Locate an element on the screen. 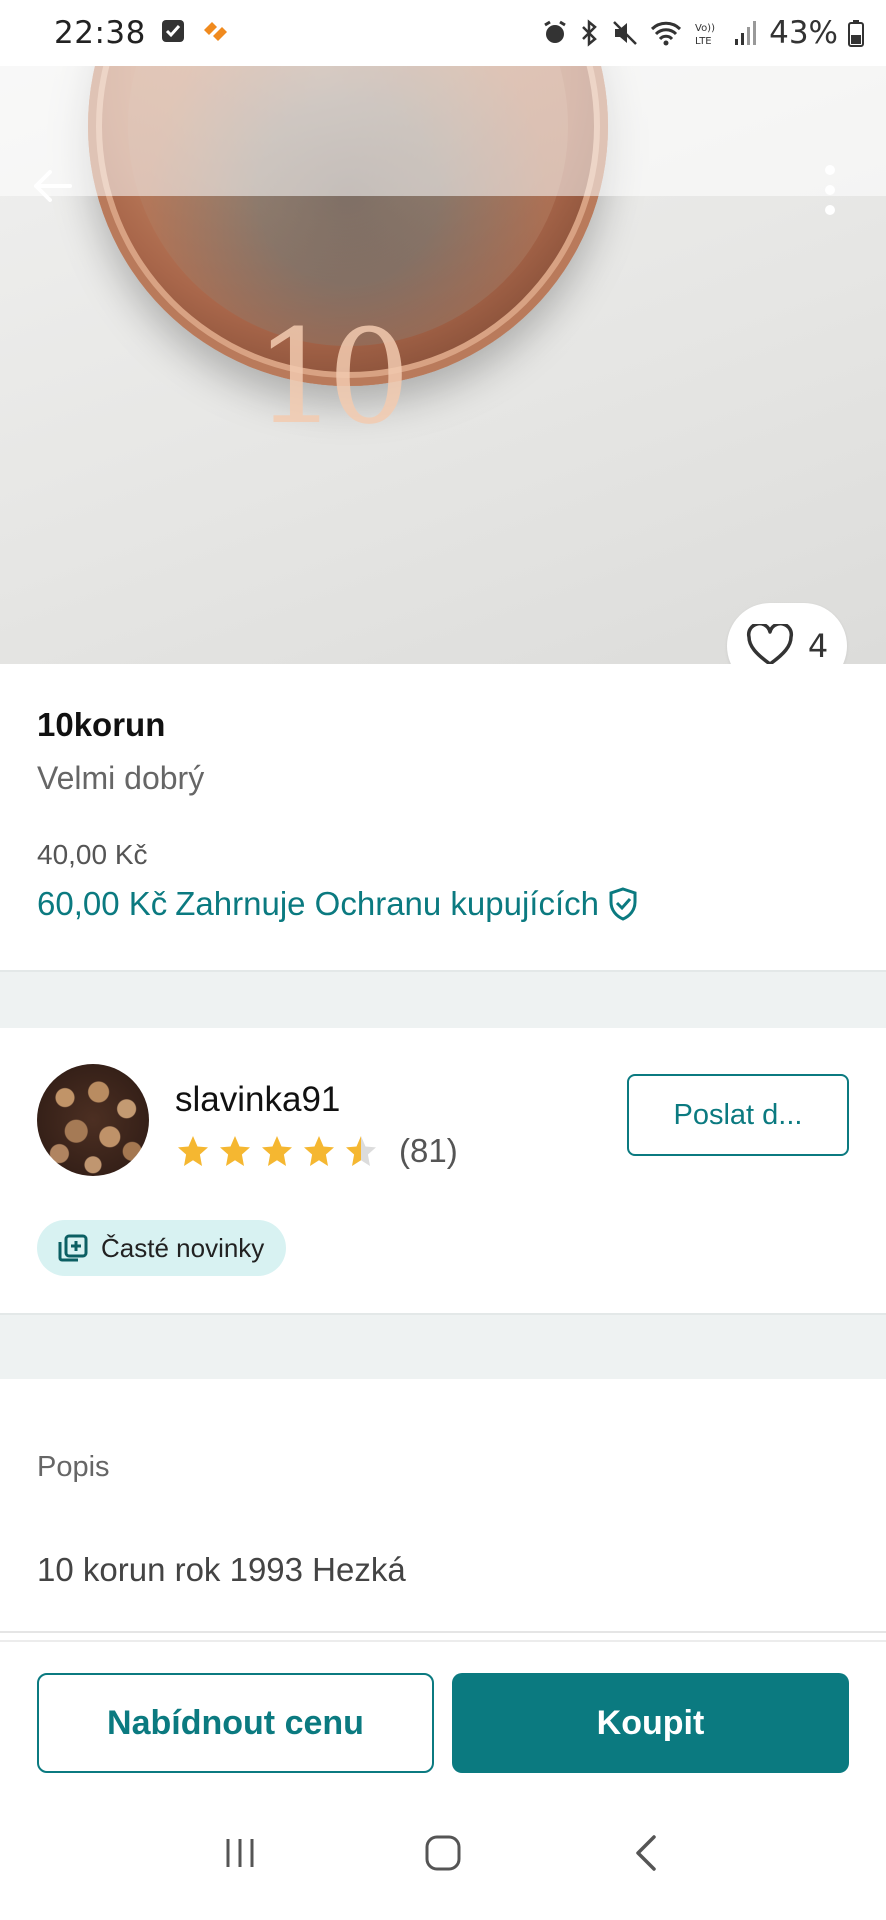 The width and height of the screenshot is (886, 1920). favorite-button: 4 is located at coordinates (787, 633).